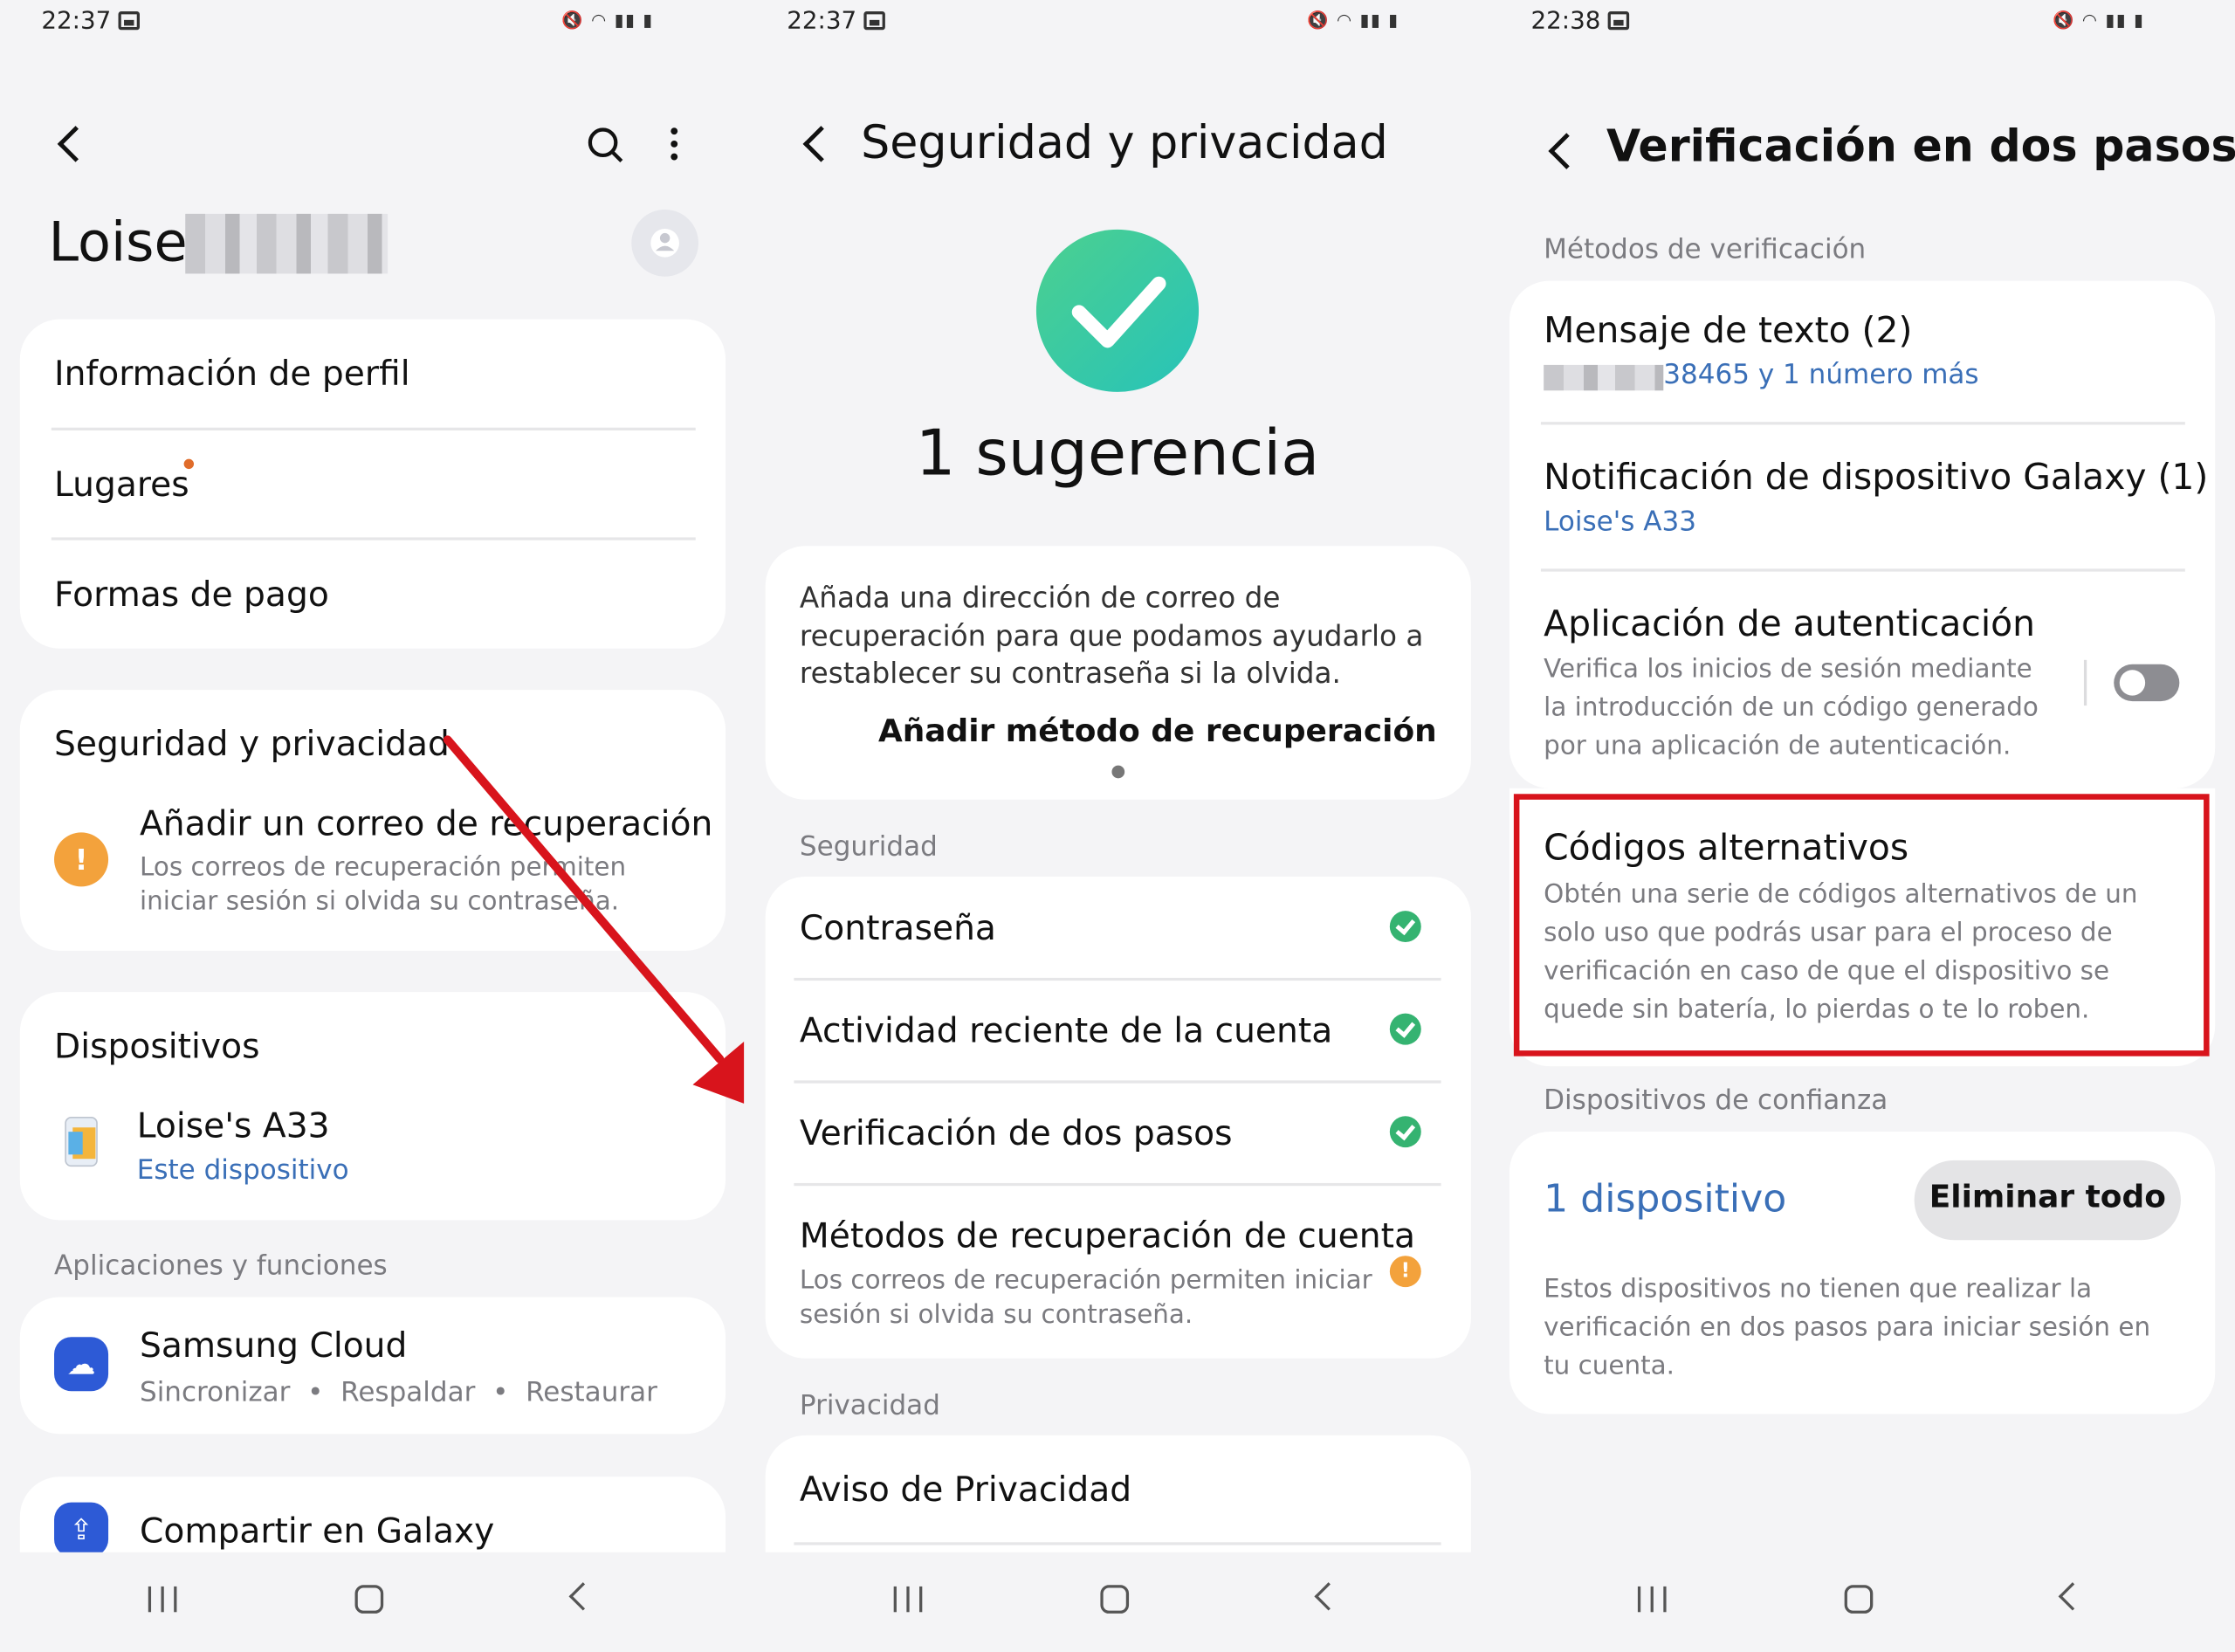  I want to click on redacted-number, so click(1604, 377).